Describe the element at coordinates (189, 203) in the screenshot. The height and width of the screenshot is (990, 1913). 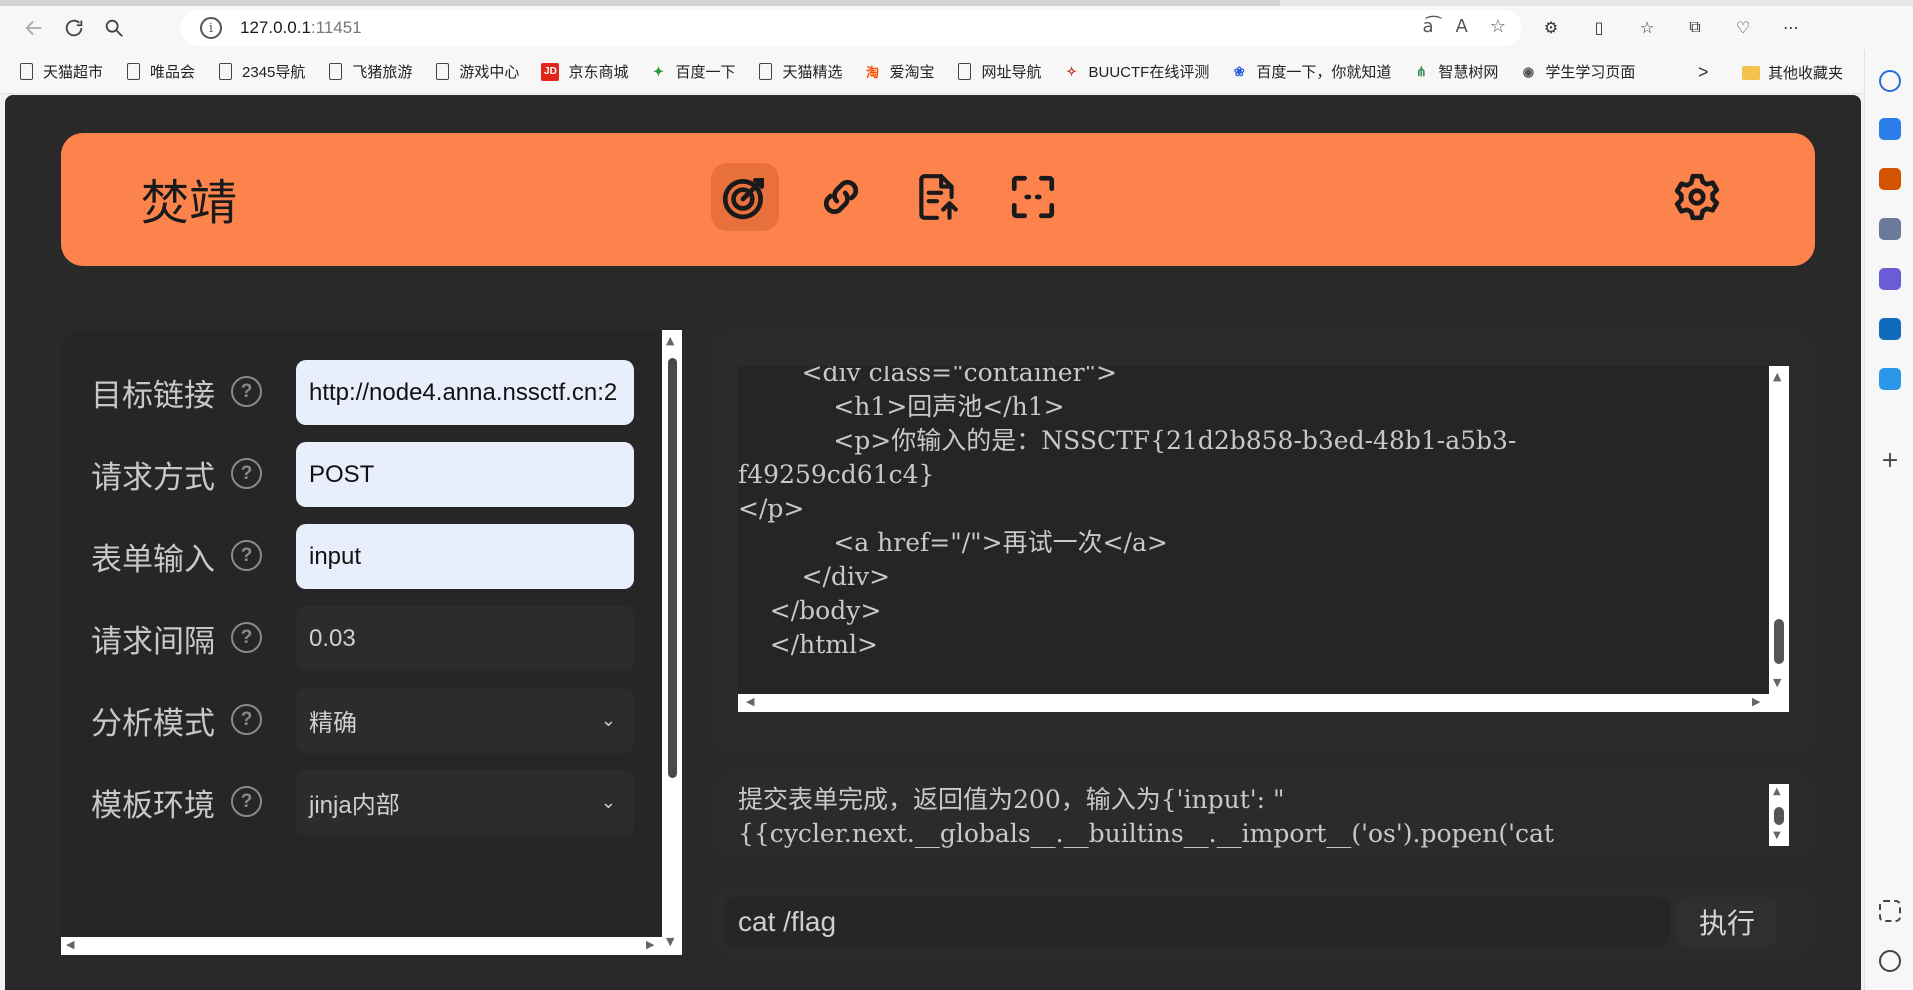
I see `brand-title: 焚靖` at that location.